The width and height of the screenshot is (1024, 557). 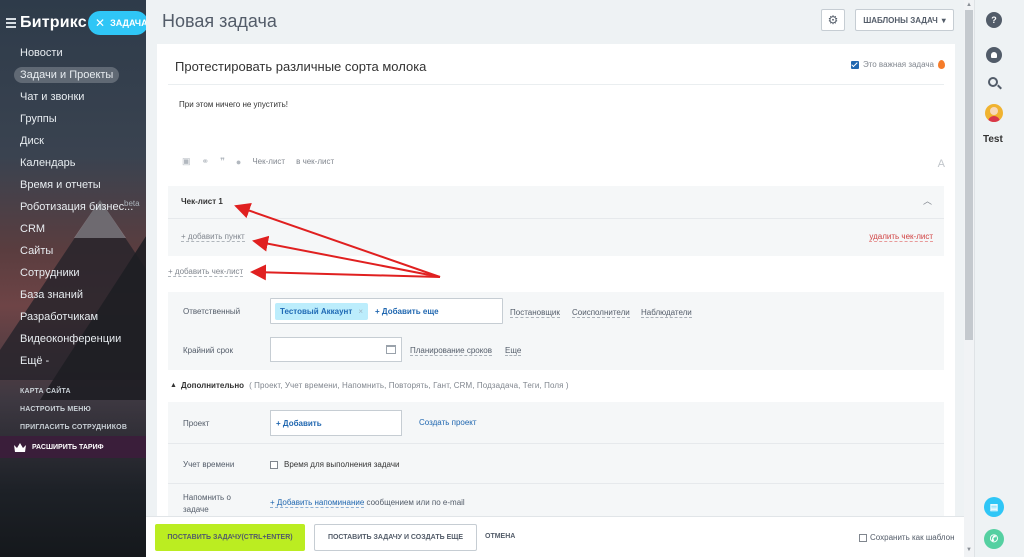 What do you see at coordinates (666, 313) in the screenshot?
I see `observers-link: Наблюдатели` at bounding box center [666, 313].